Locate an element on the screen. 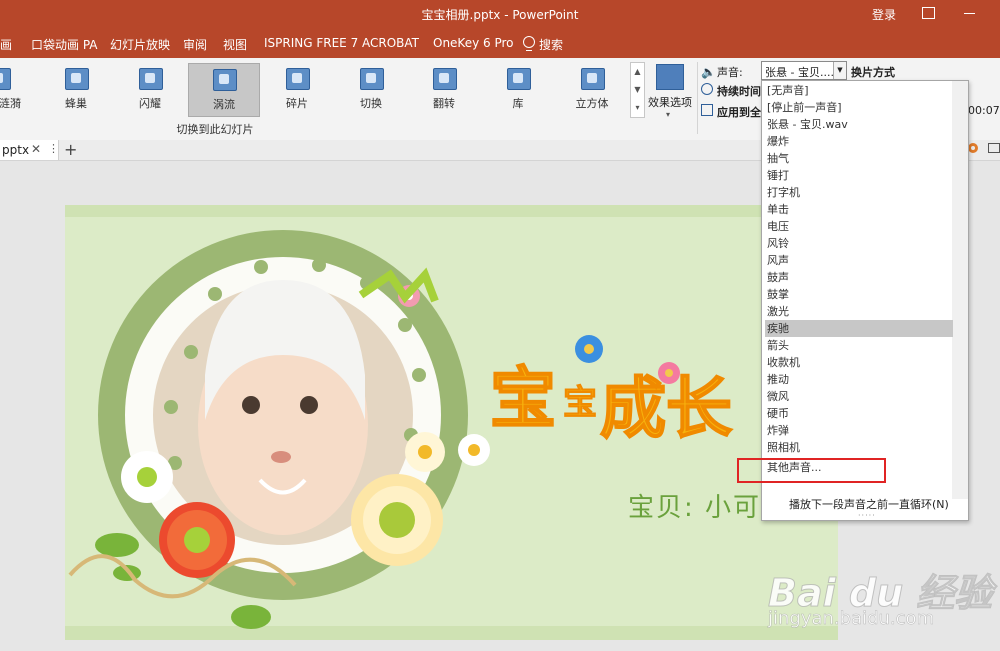  sound-option: 硬币 is located at coordinates (859, 413).